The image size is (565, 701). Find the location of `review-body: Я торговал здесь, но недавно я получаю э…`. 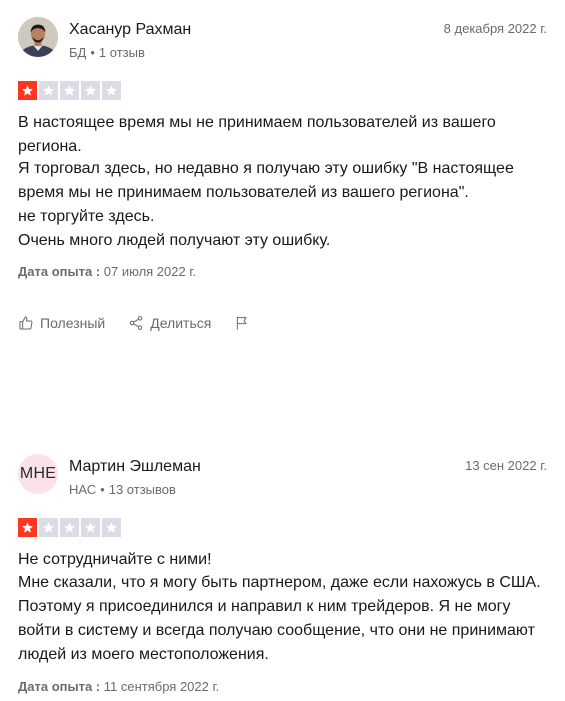

review-body: Я торговал здесь, но недавно я получаю э… is located at coordinates (283, 205).